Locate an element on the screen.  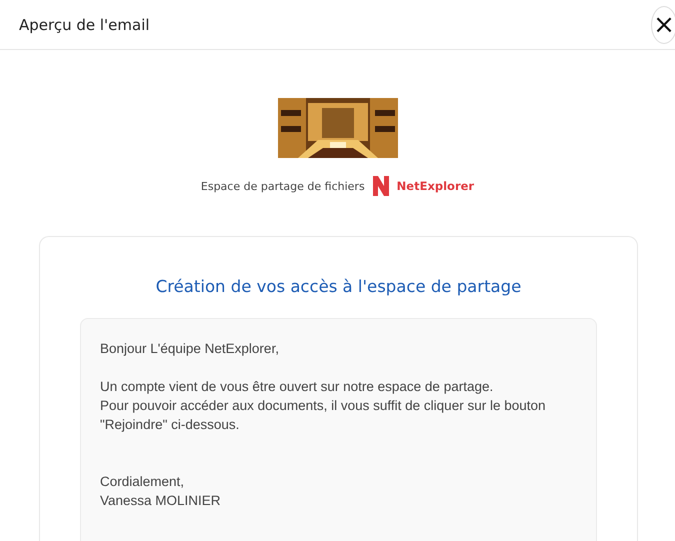
logo-icon is located at coordinates (380, 186).